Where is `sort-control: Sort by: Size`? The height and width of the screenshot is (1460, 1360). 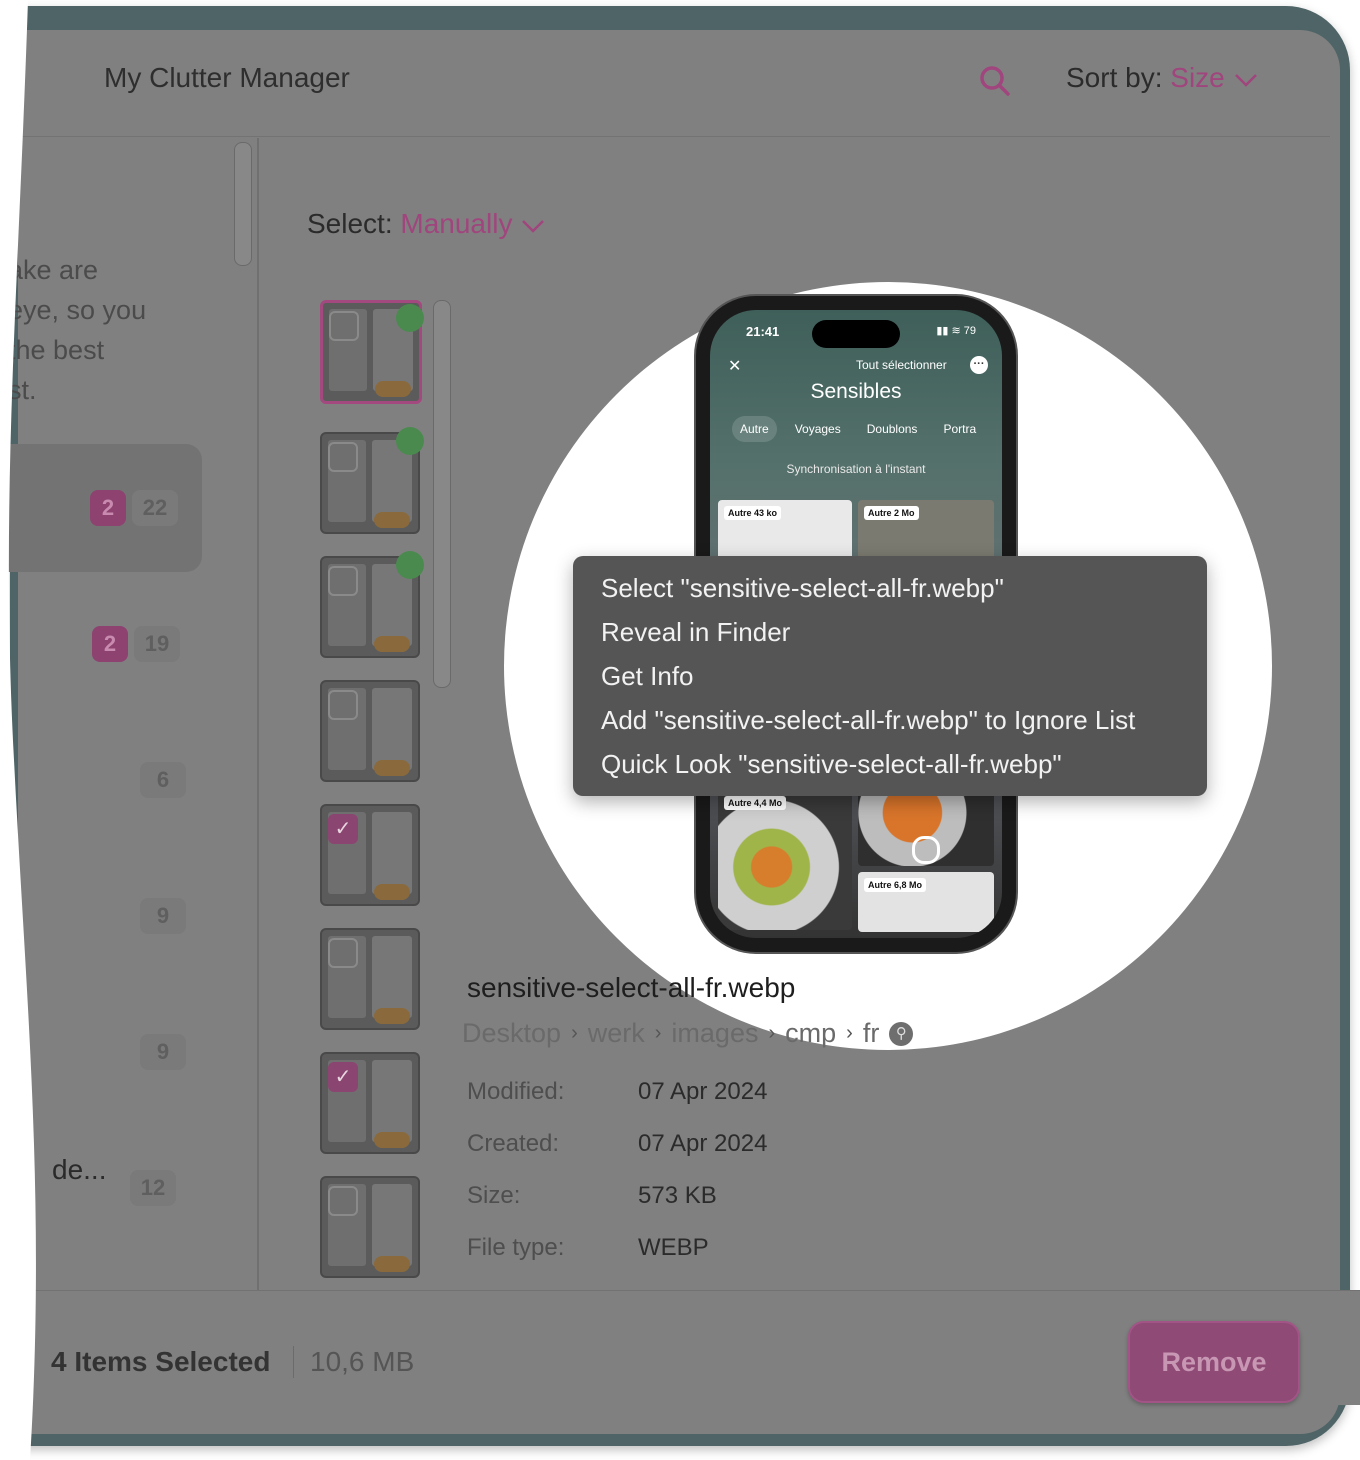 sort-control: Sort by: Size is located at coordinates (1162, 78).